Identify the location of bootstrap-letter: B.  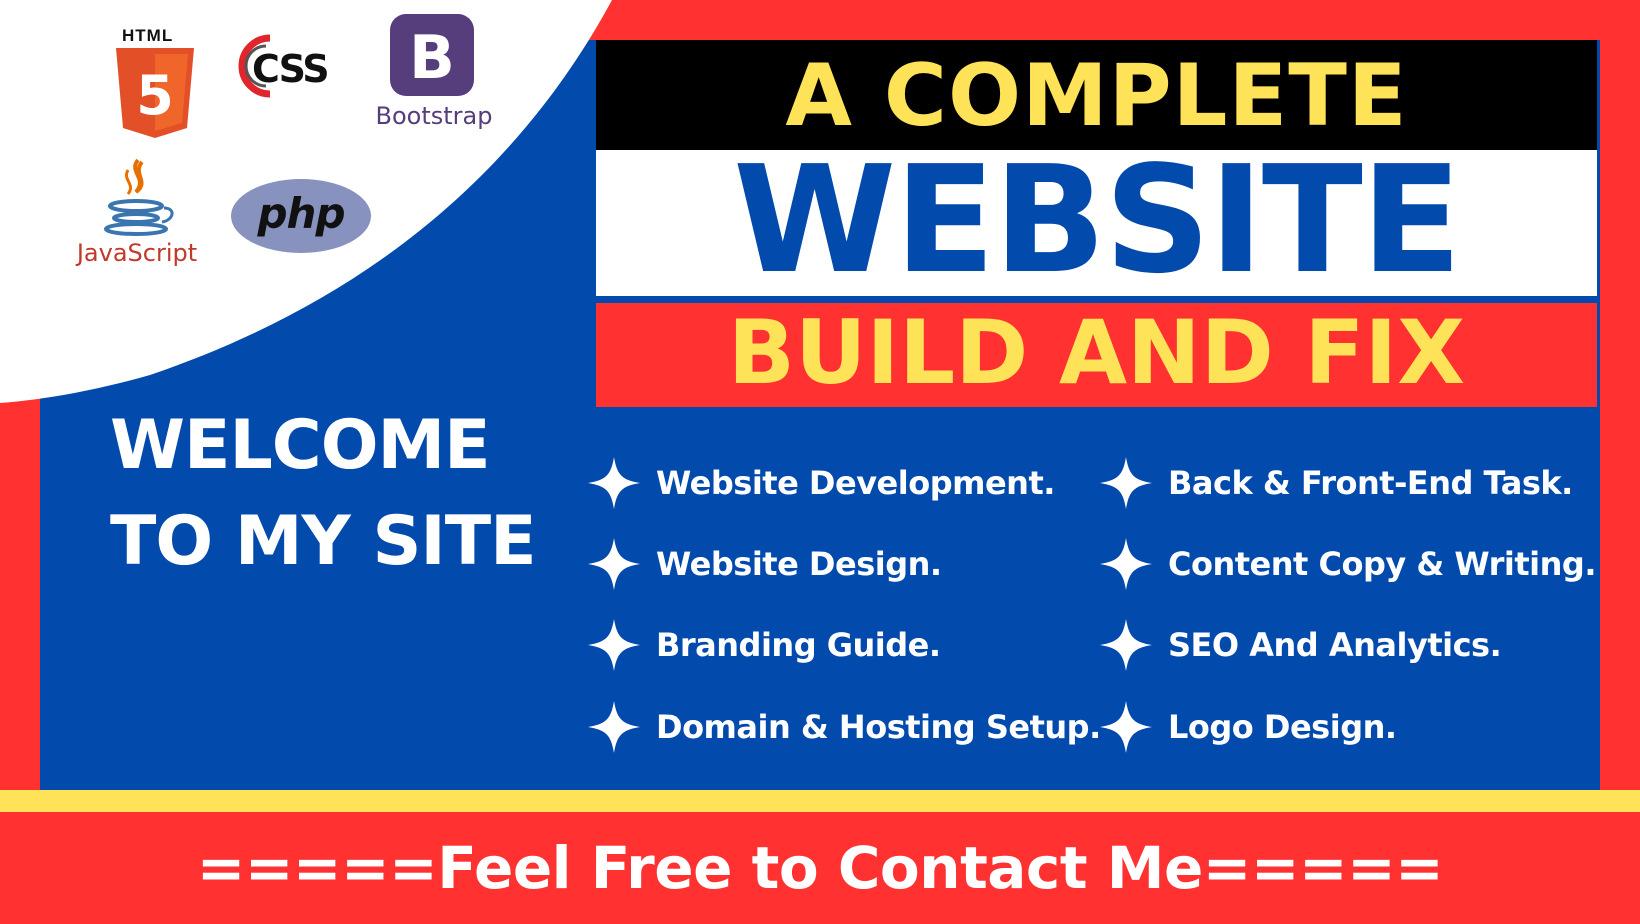
(432, 58).